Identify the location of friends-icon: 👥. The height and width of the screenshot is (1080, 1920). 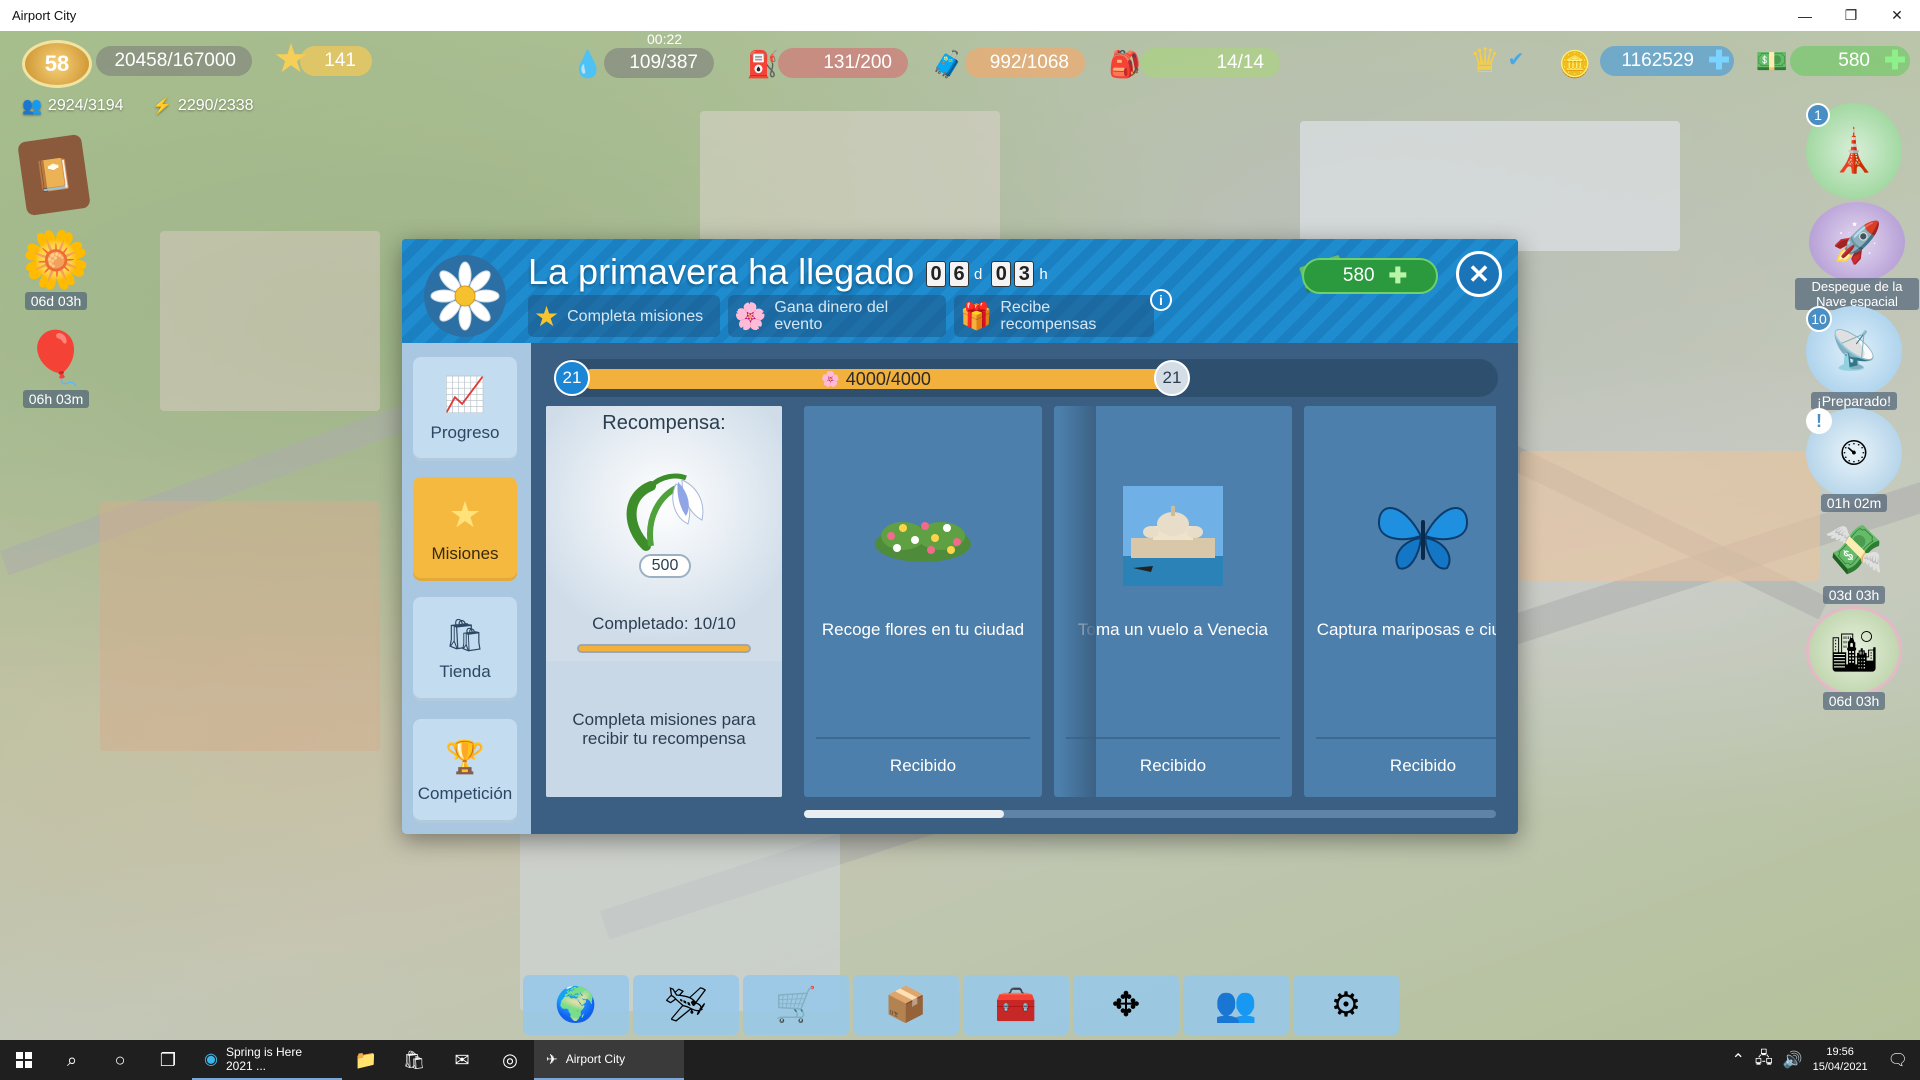
(1236, 1005).